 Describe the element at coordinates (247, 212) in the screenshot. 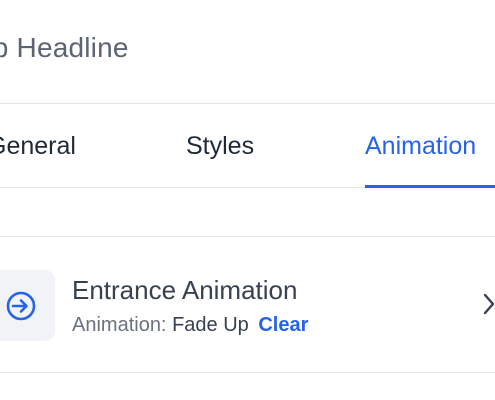

I see `section-spacer` at that location.